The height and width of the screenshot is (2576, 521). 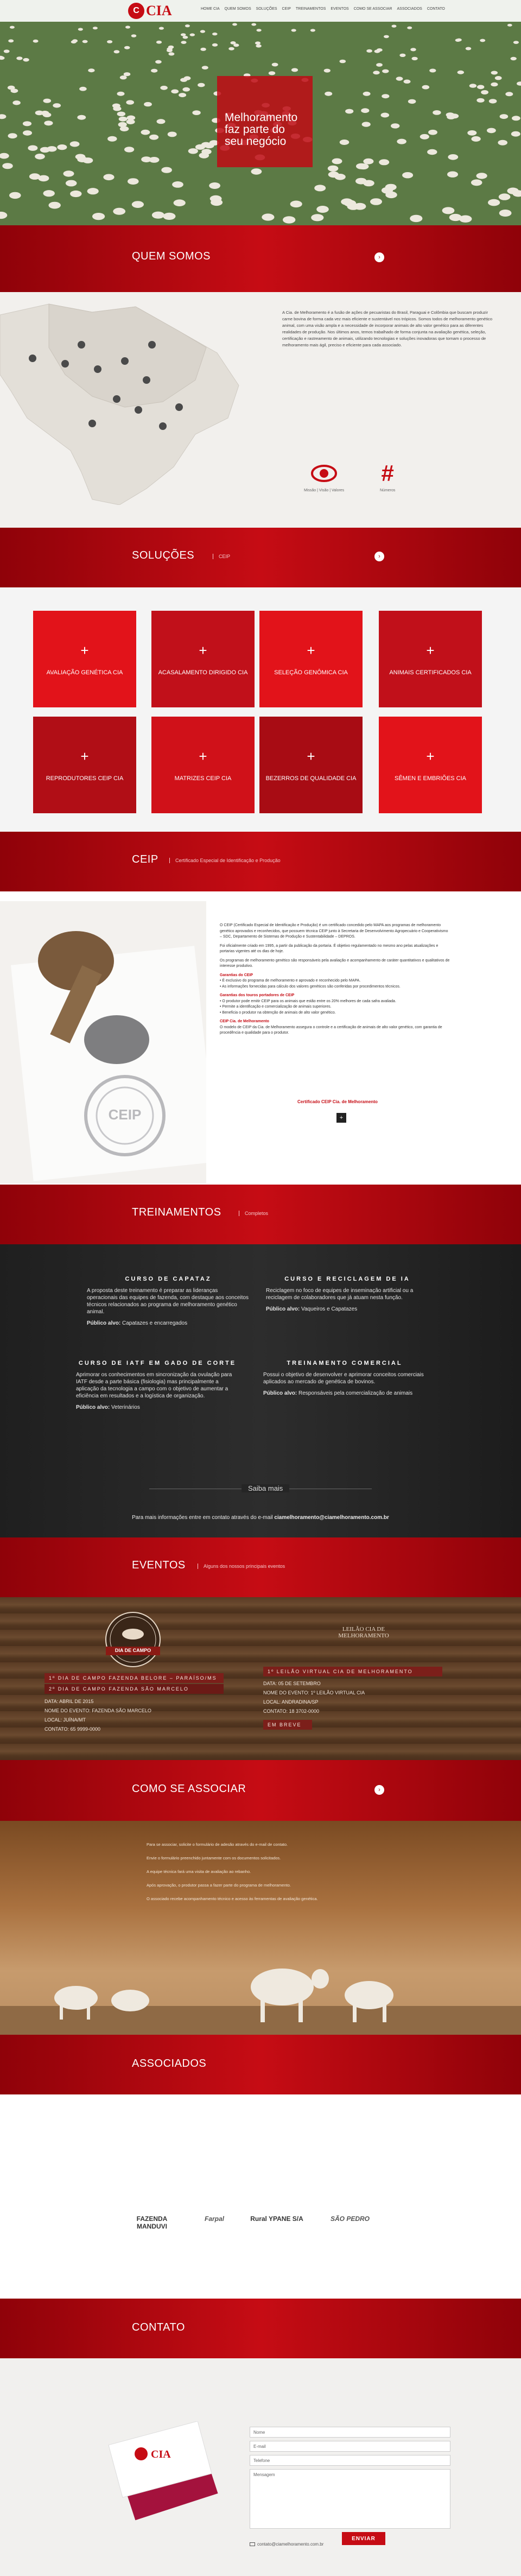 What do you see at coordinates (65, 1720) in the screenshot?
I see `event-1-line: LOCAL: JUÍNA/MT` at bounding box center [65, 1720].